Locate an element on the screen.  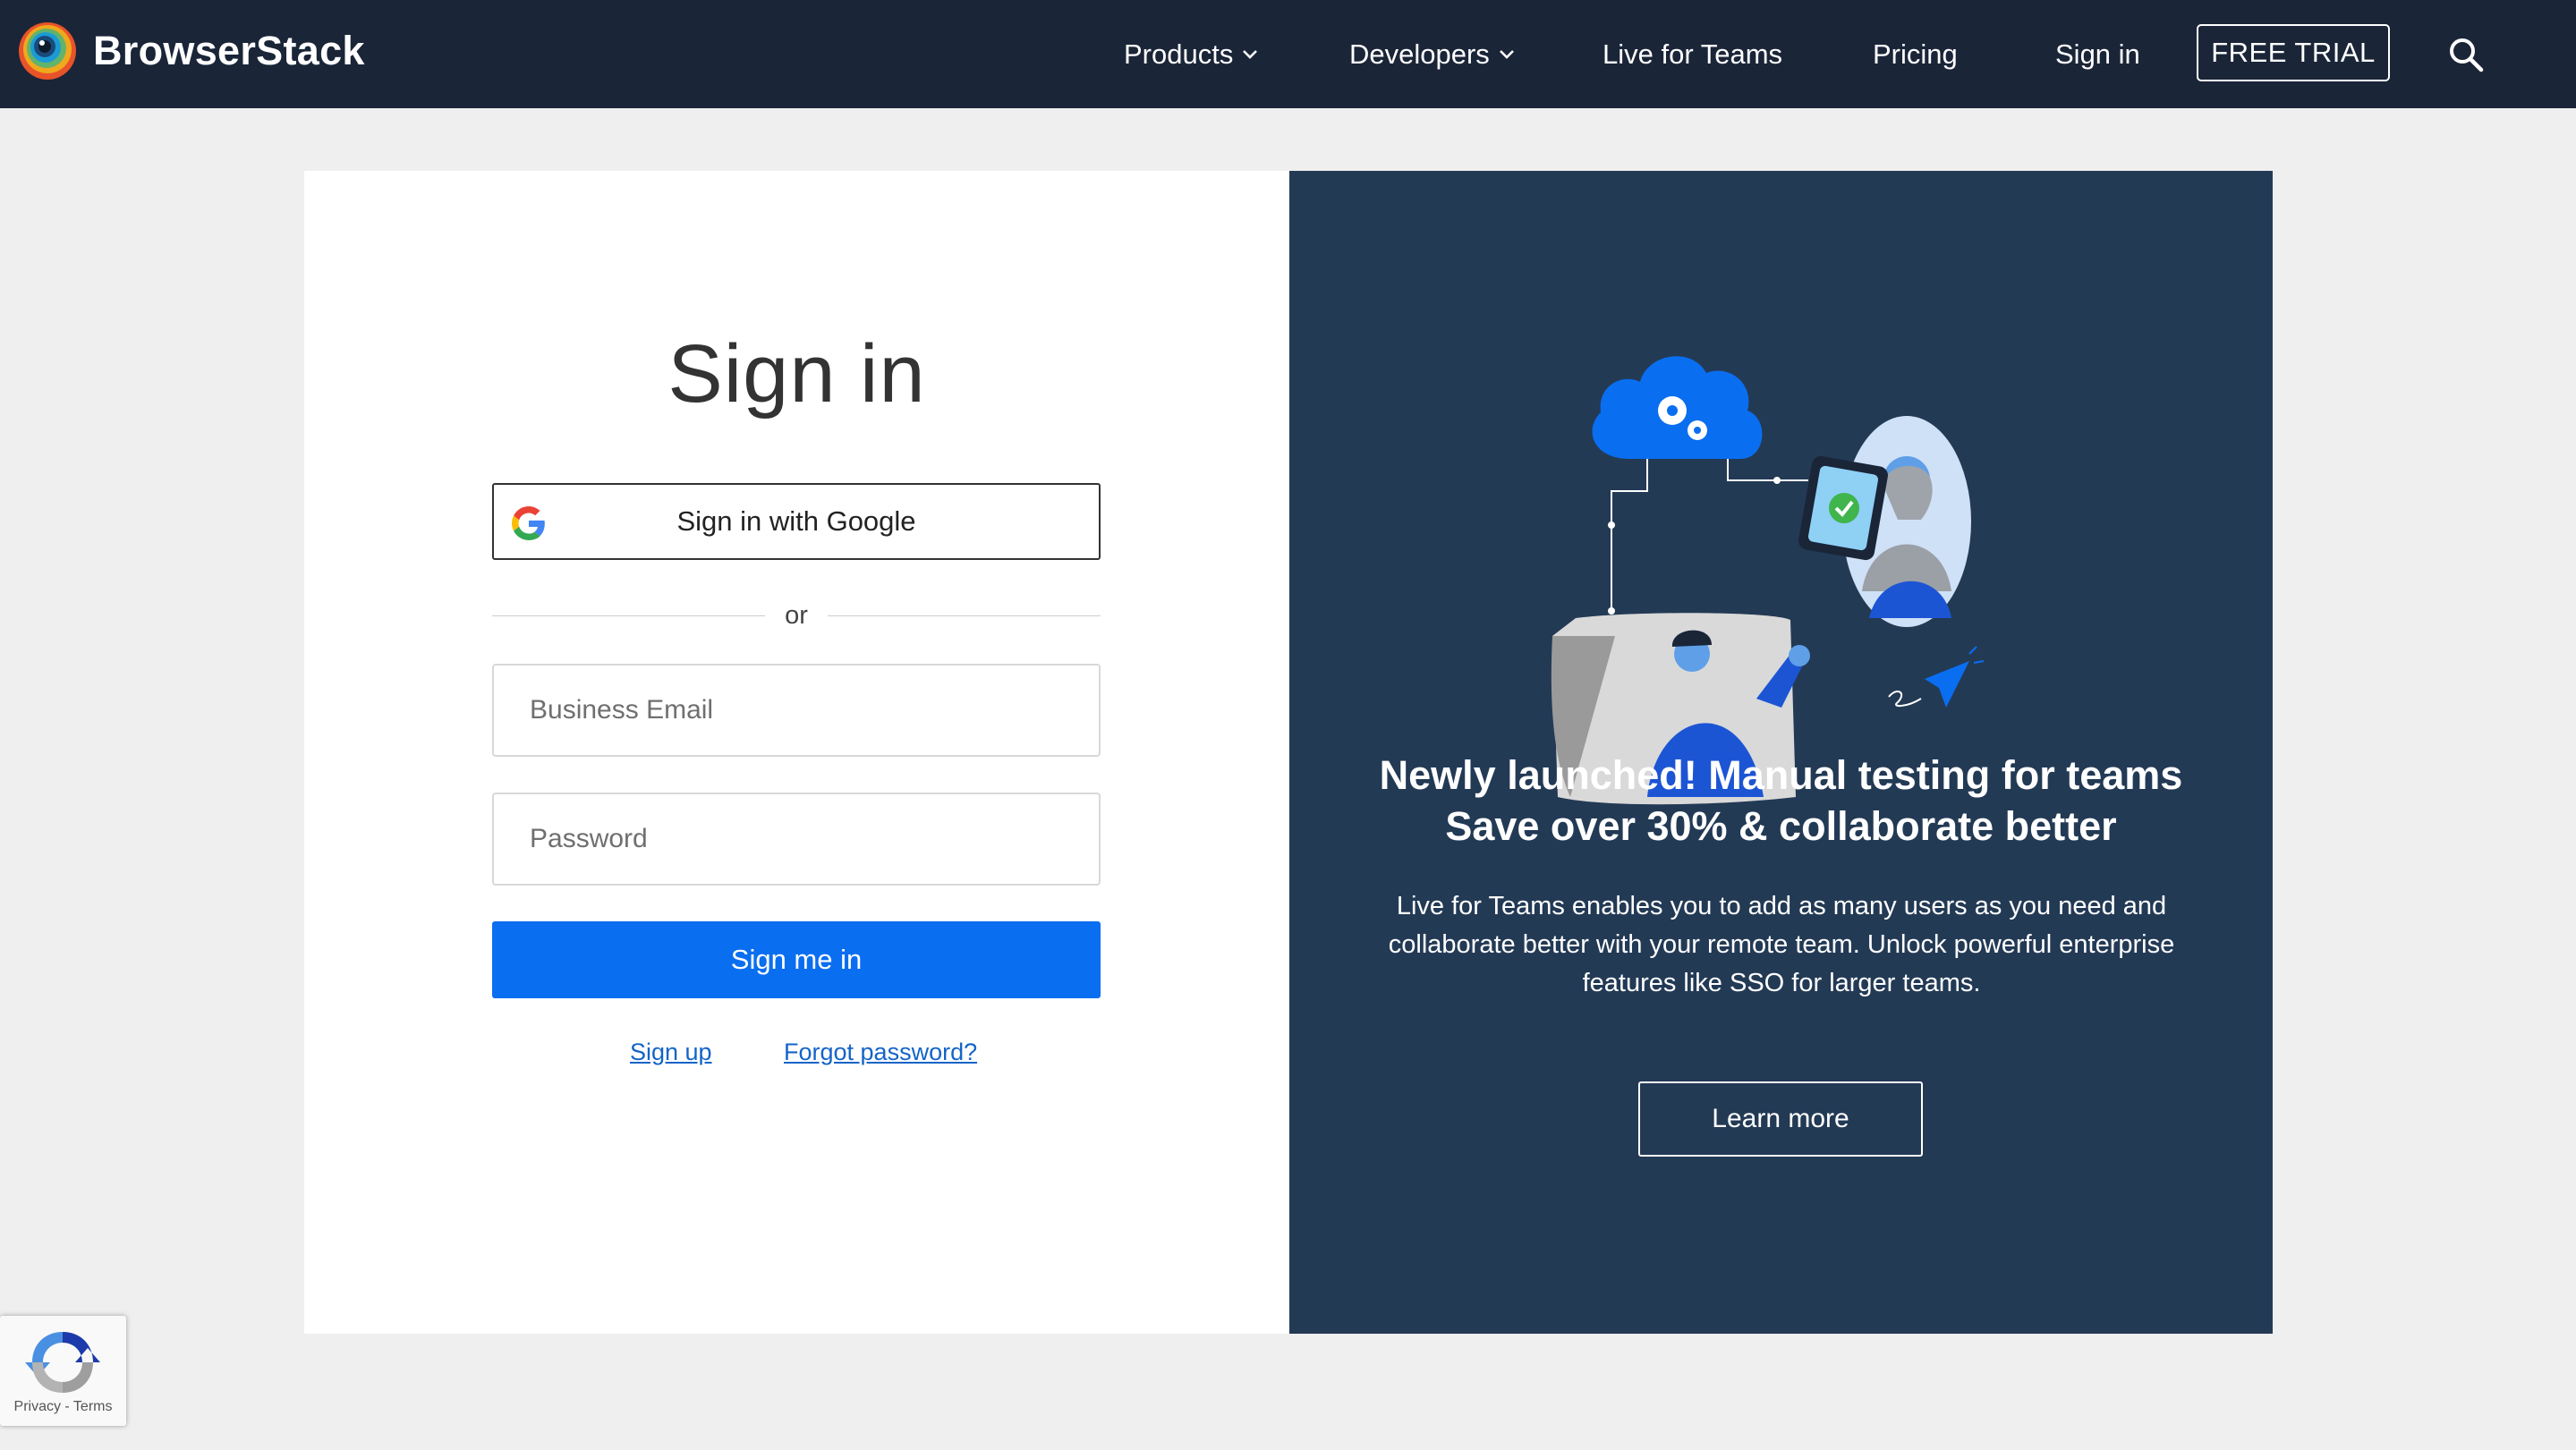
search-icon is located at coordinates (2466, 54).